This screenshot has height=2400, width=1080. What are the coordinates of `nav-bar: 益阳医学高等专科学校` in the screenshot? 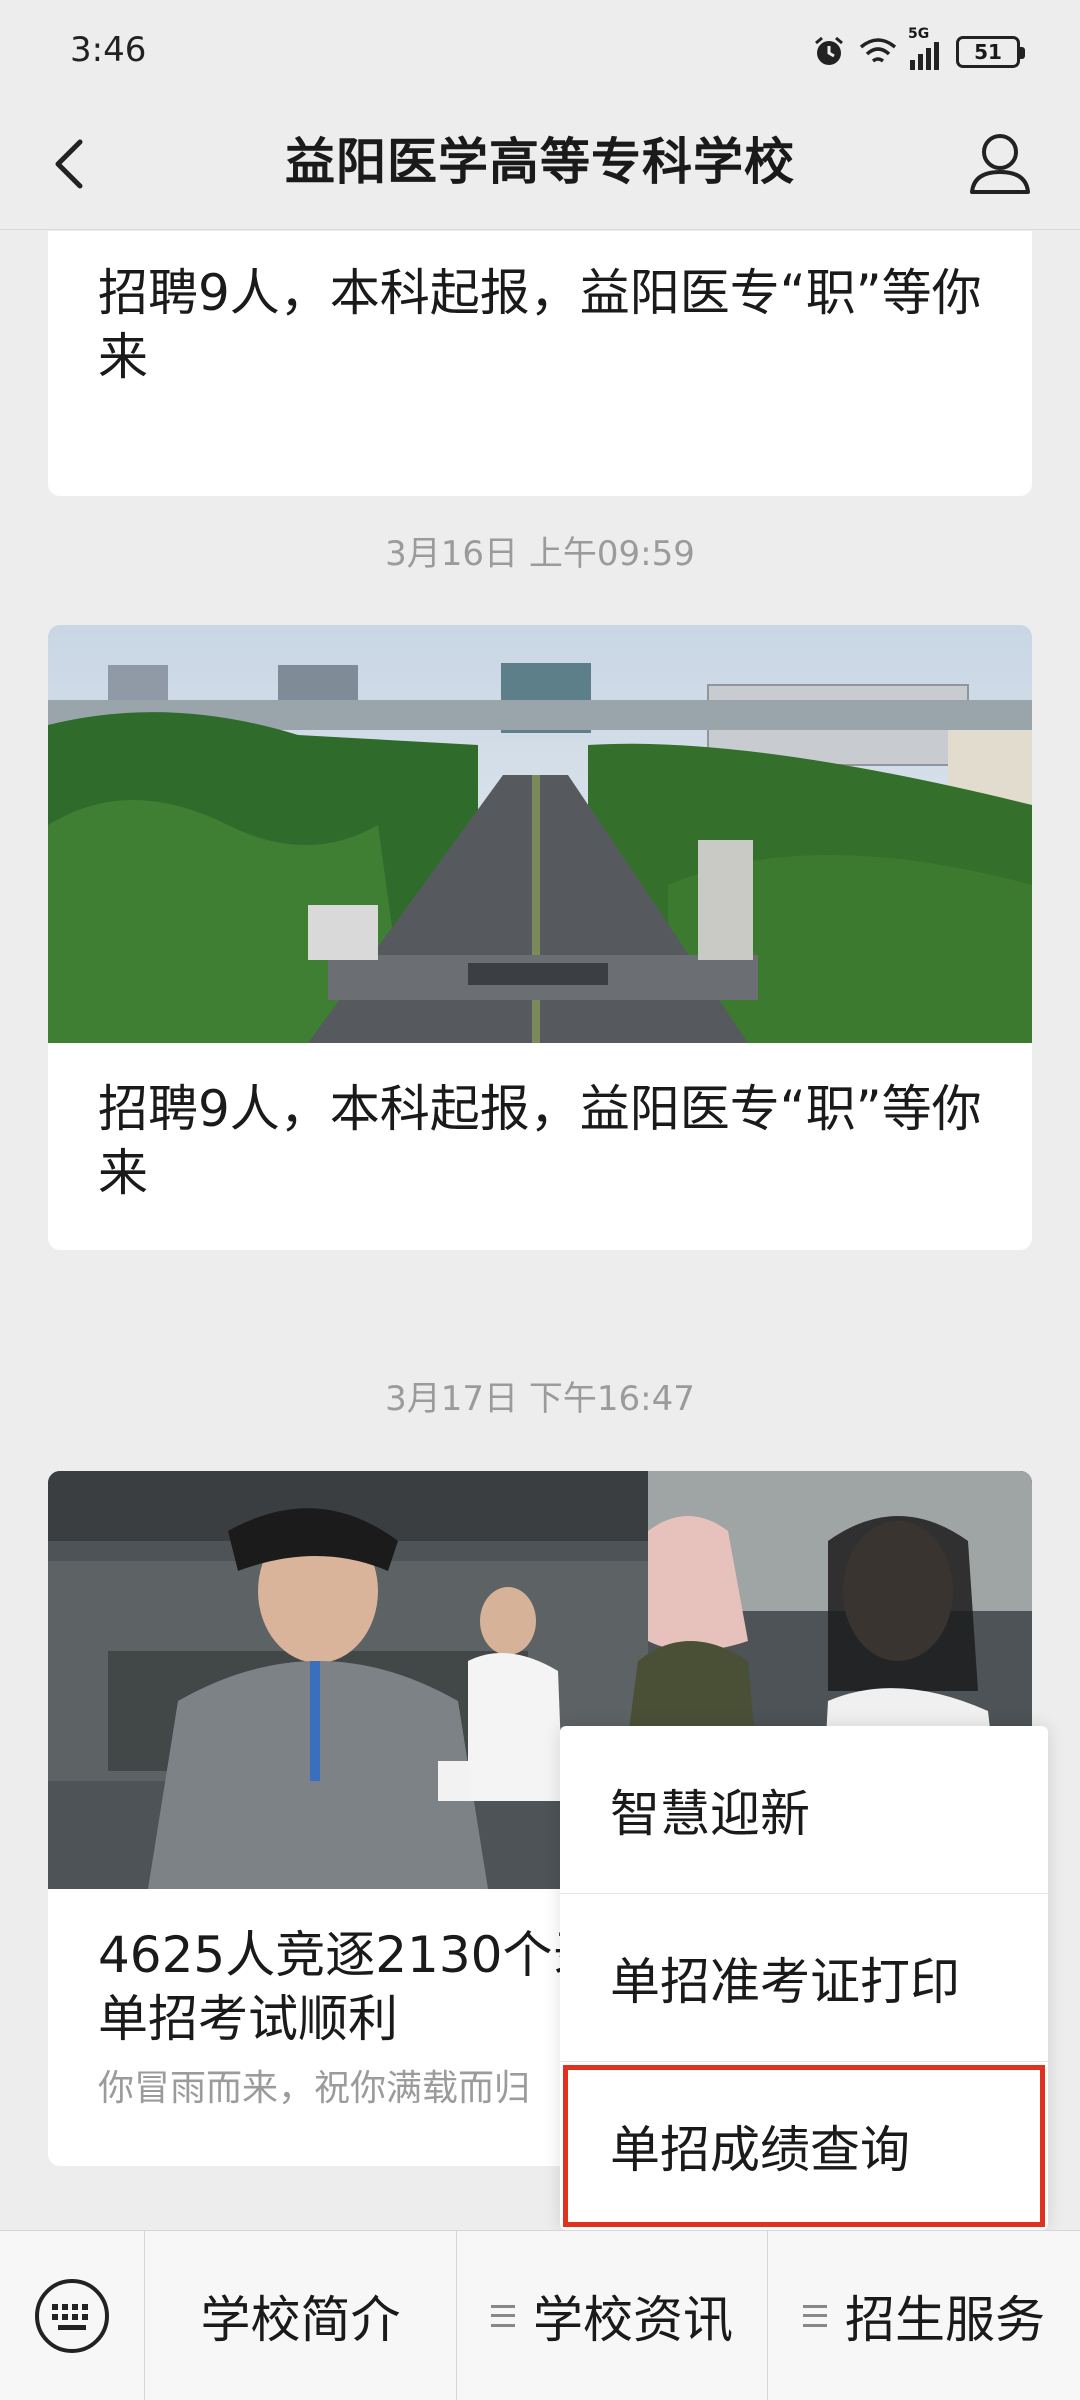 It's located at (540, 165).